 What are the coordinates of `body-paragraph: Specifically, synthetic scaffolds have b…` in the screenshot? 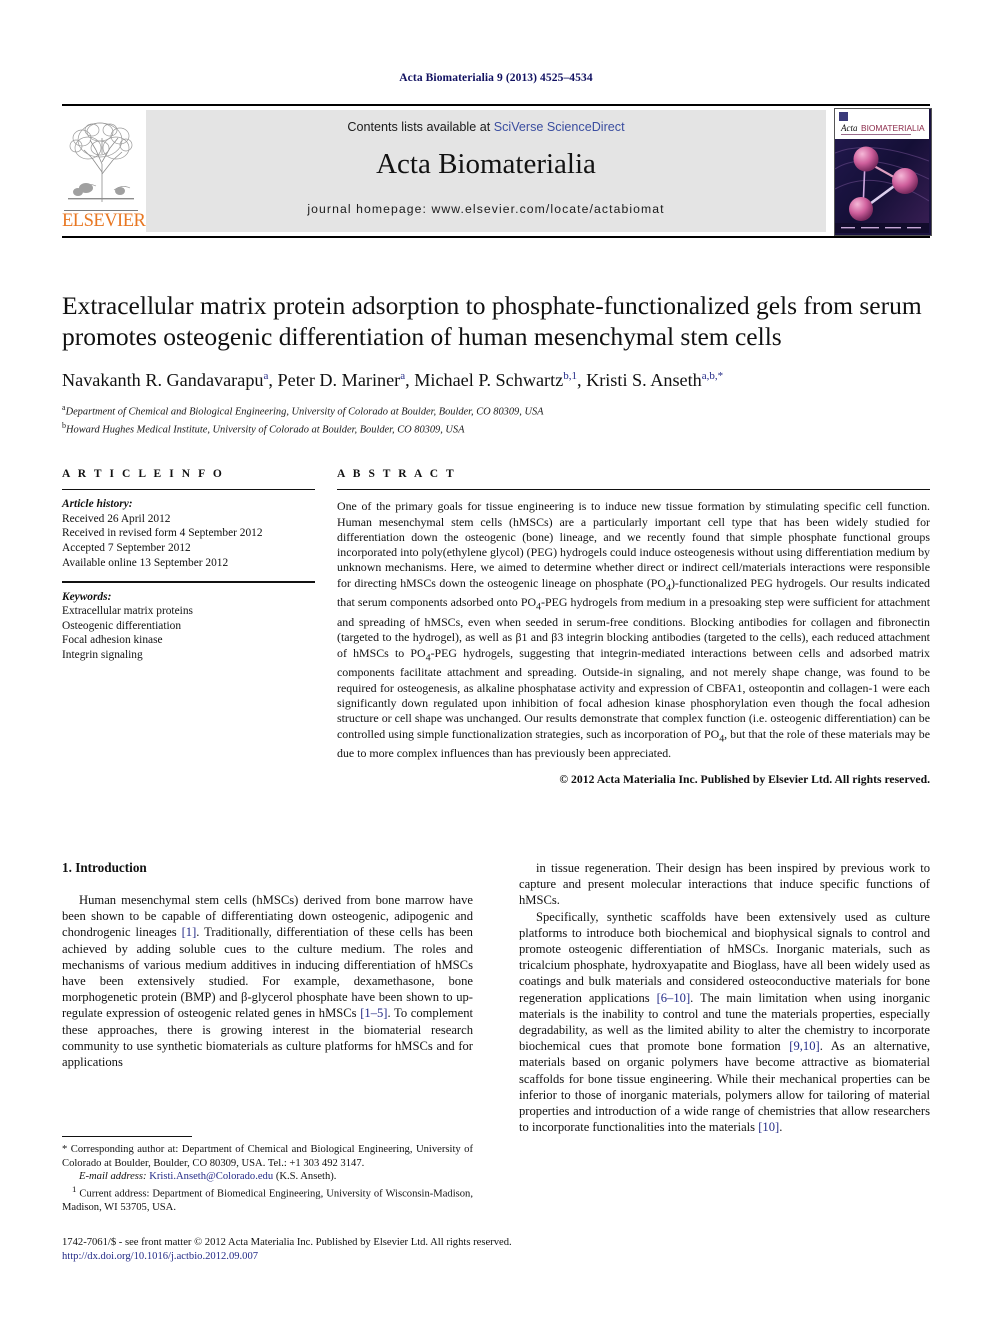 It's located at (724, 1022).